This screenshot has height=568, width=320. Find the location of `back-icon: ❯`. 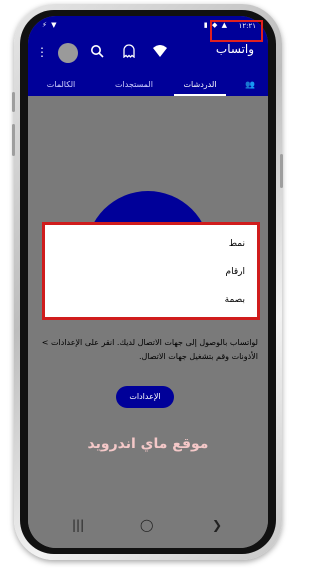

back-icon: ❯ is located at coordinates (217, 525).